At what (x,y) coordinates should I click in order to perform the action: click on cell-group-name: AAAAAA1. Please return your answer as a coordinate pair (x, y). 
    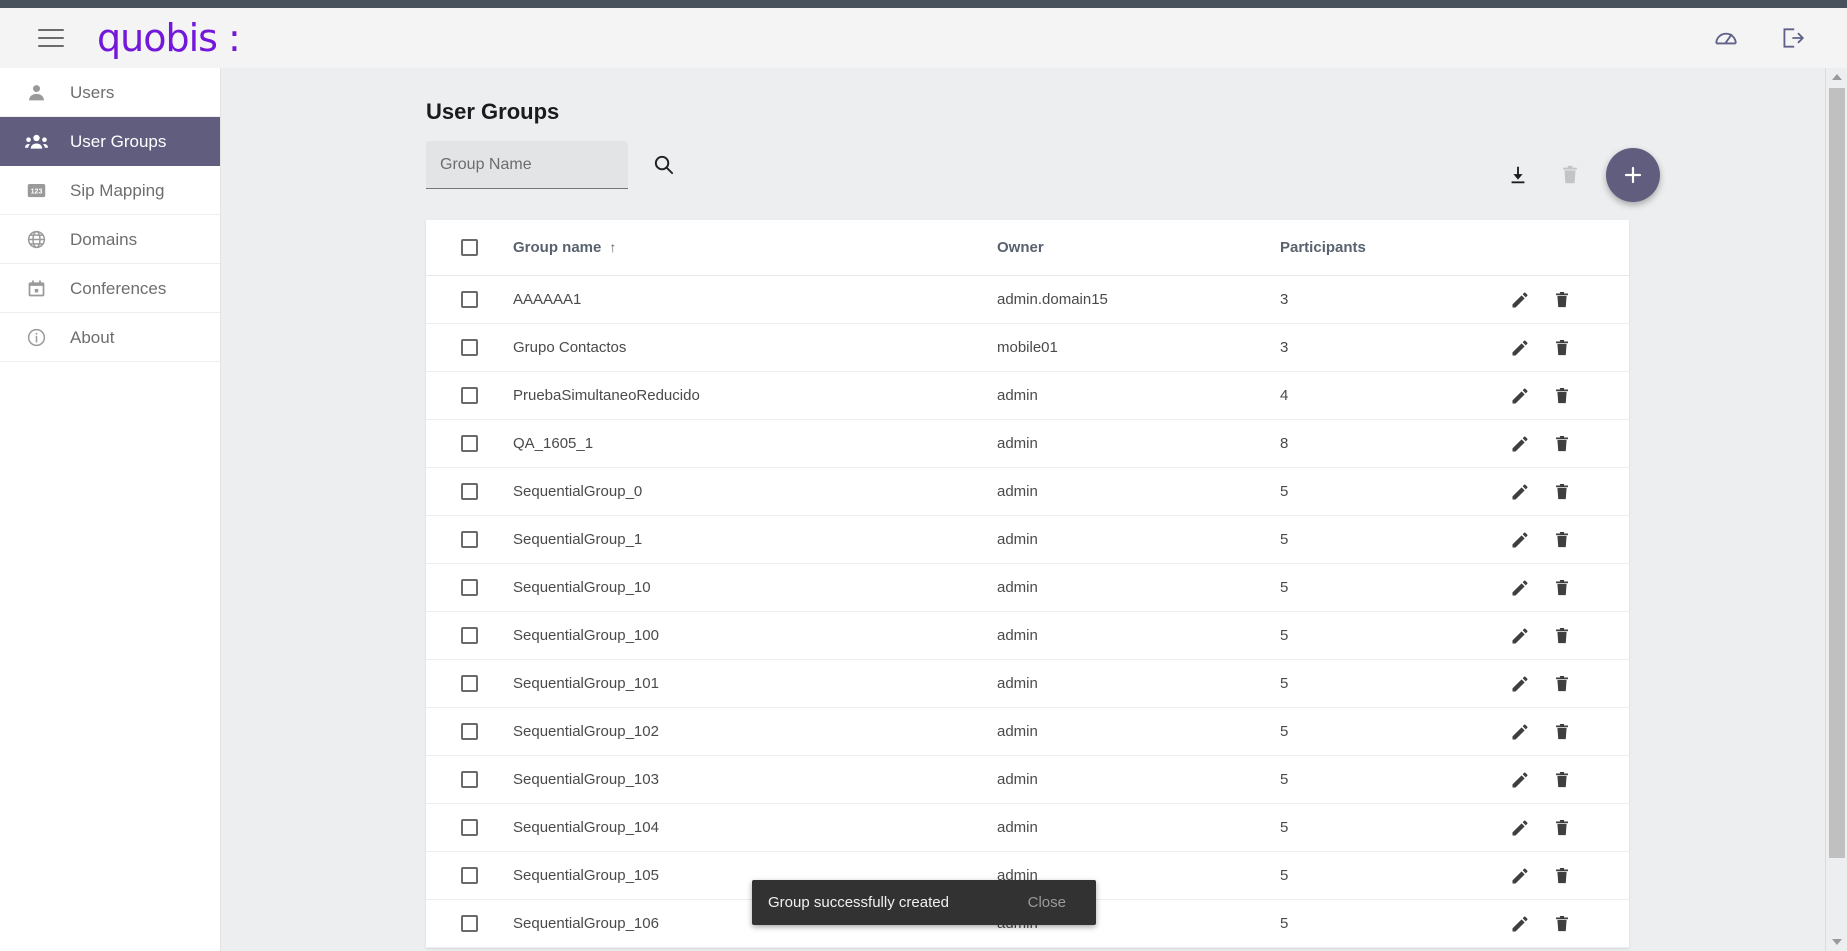
    Looking at the image, I should click on (547, 299).